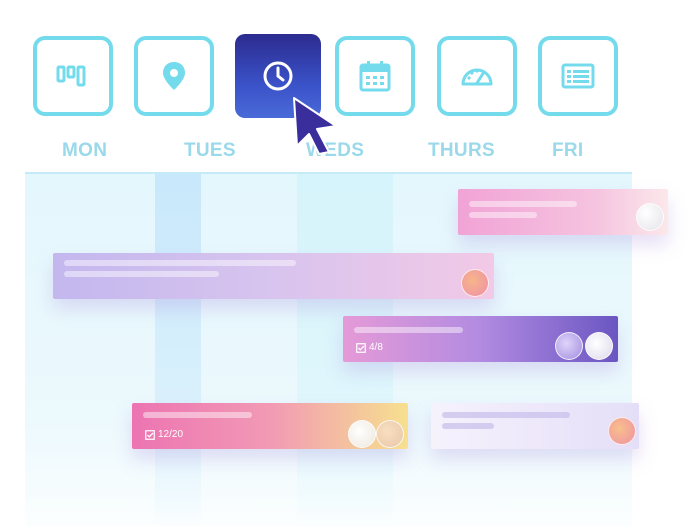 Image resolution: width=689 pixels, height=526 pixels. I want to click on task-card: 12/20, so click(270, 426).